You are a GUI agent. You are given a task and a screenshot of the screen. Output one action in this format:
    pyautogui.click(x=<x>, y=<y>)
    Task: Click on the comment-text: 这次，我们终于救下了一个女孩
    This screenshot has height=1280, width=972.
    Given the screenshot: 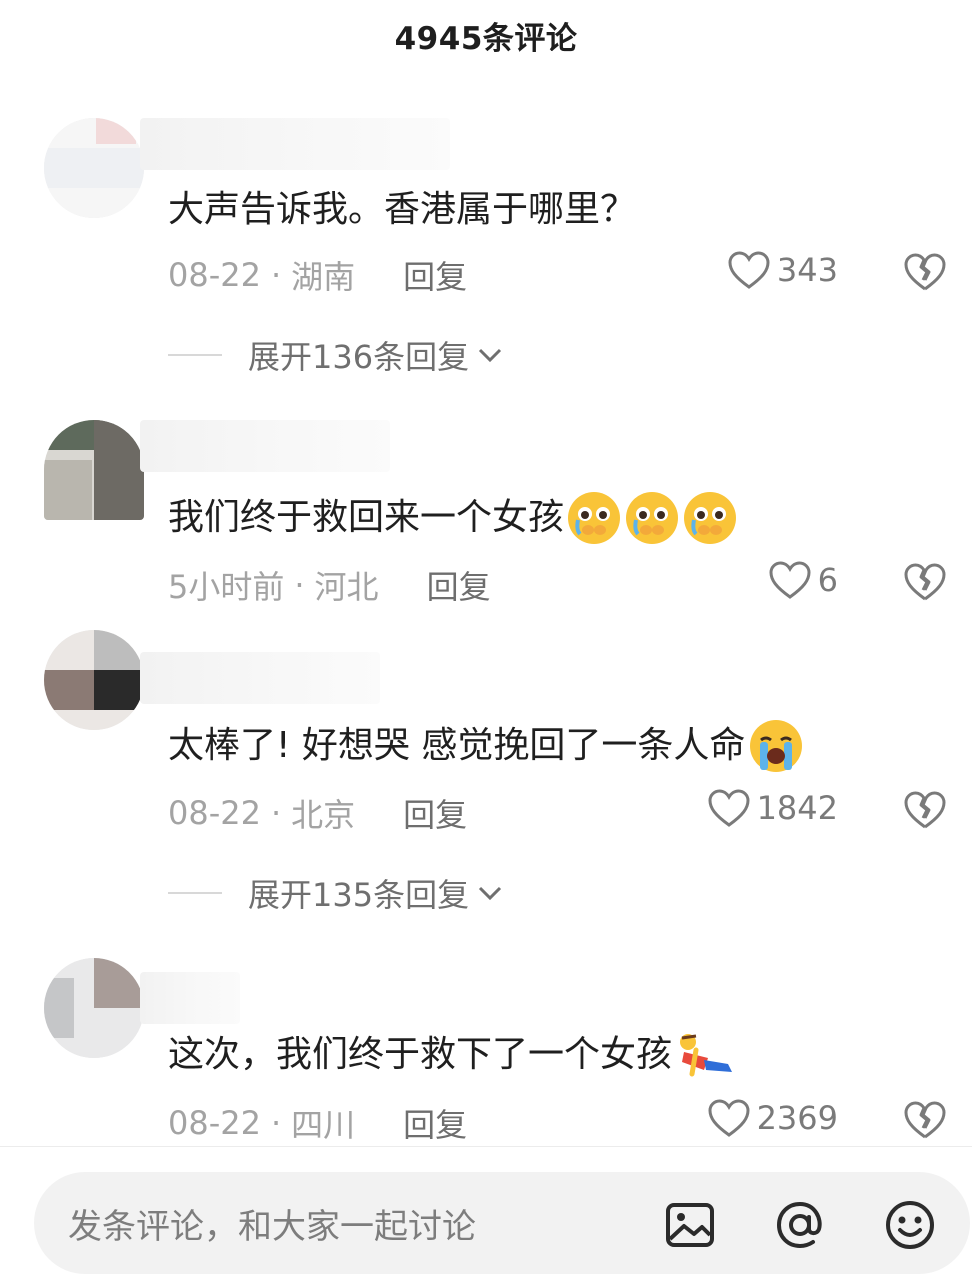 What is the action you would take?
    pyautogui.click(x=452, y=1055)
    